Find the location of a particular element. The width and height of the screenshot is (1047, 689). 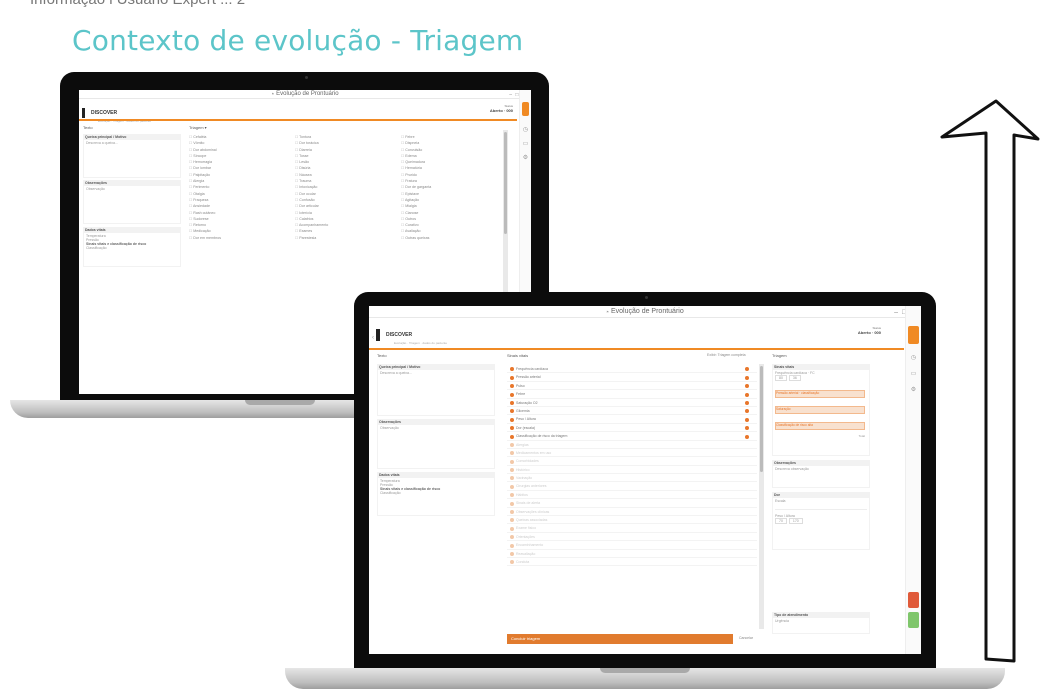

list-item: Frequência cardíaca is located at coordinates (632, 369).